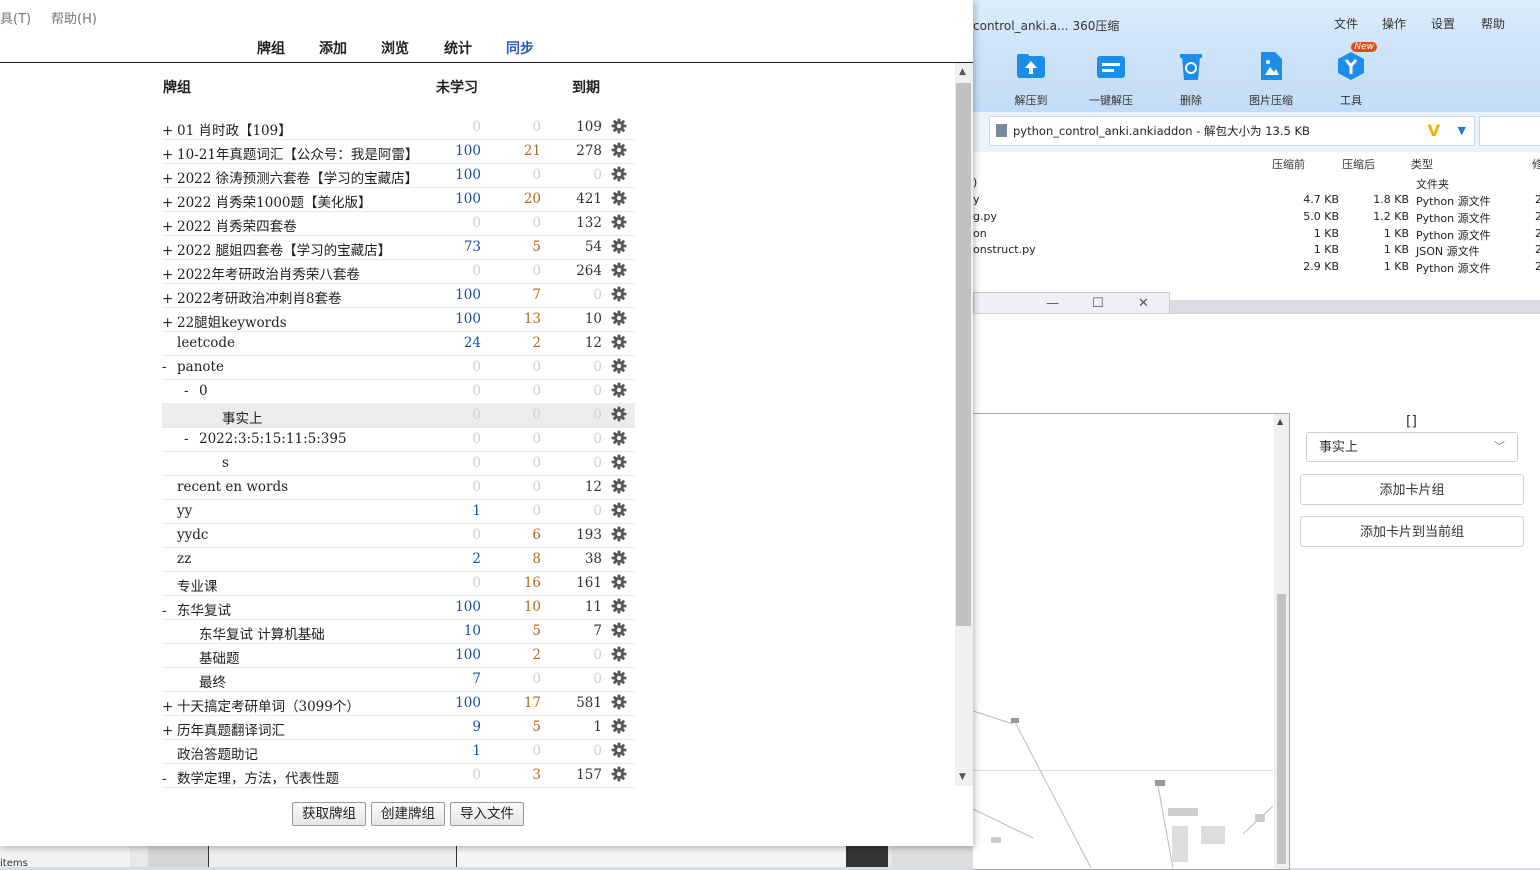 This screenshot has width=1540, height=870. What do you see at coordinates (1288, 164) in the screenshot?
I see `col-before: 压缩前` at bounding box center [1288, 164].